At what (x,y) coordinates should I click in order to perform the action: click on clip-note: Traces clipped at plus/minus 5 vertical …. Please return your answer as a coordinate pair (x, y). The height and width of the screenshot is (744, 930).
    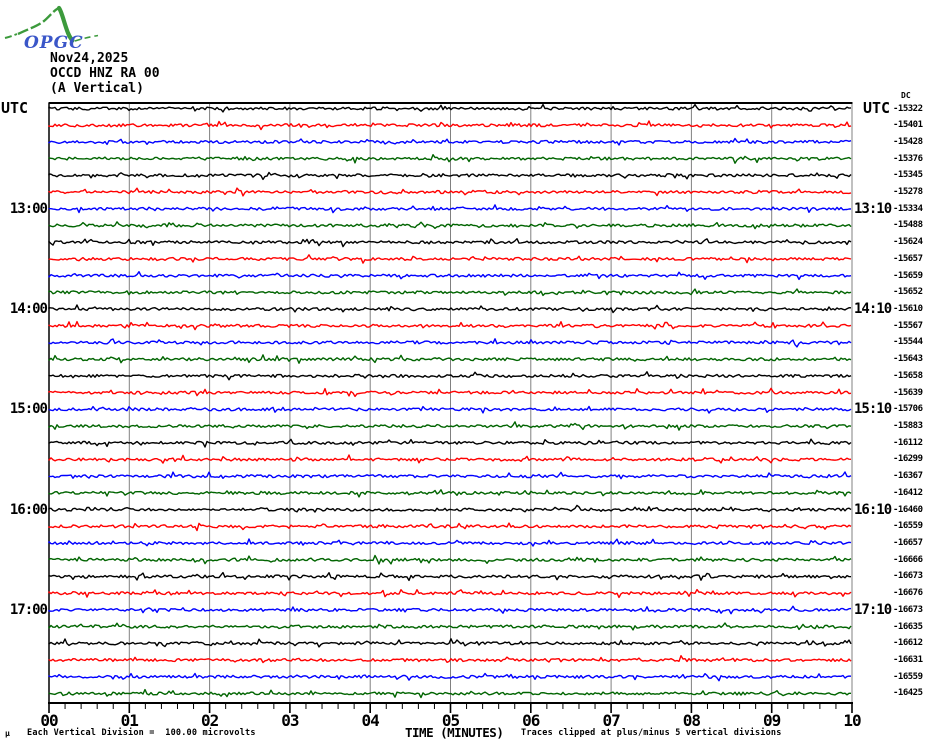
    Looking at the image, I should click on (651, 733).